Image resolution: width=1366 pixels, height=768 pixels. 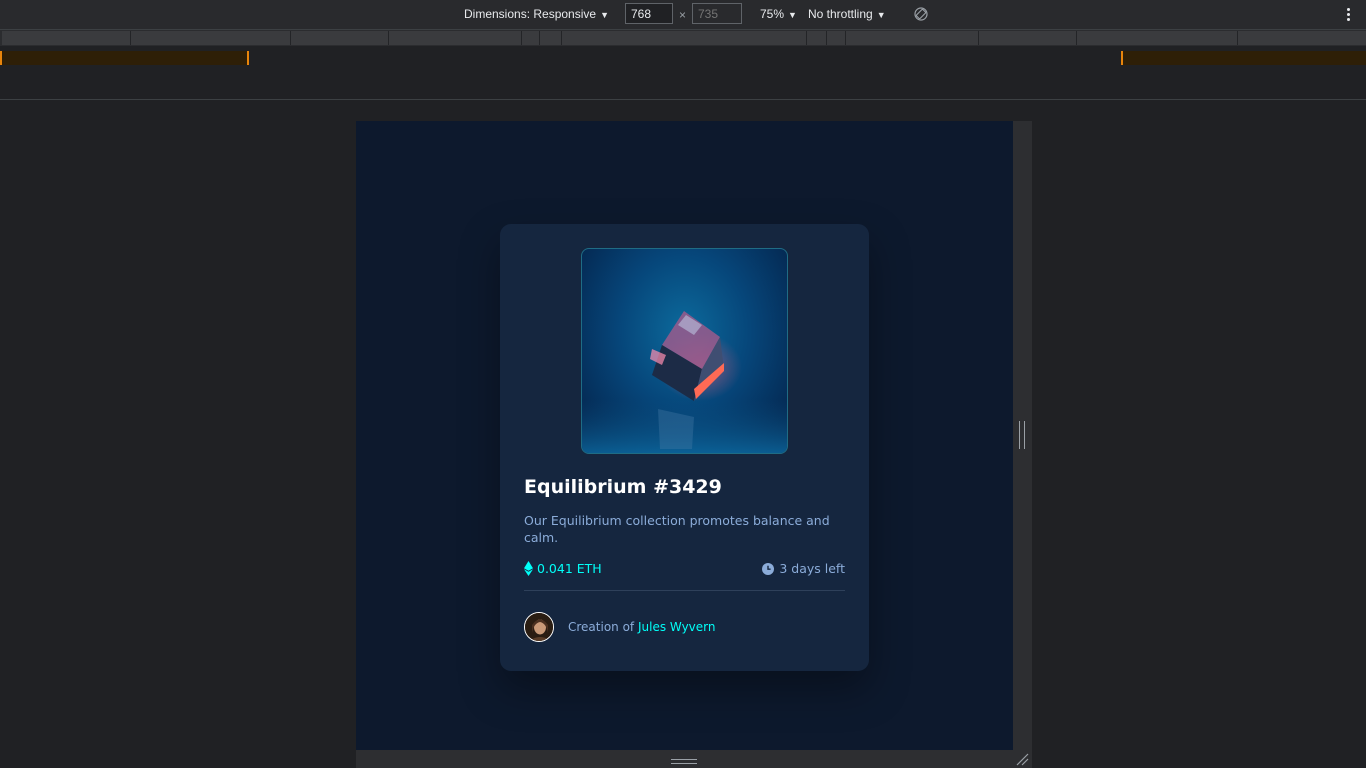 What do you see at coordinates (539, 627) in the screenshot?
I see `avatar` at bounding box center [539, 627].